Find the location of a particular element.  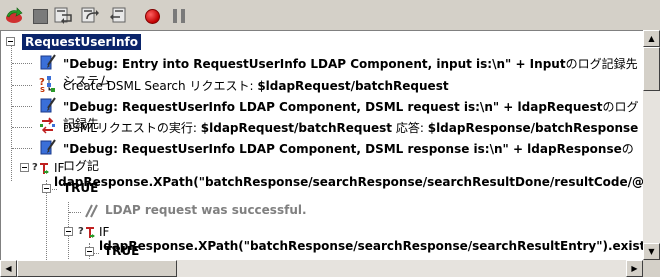

tree-row-9: TRUE is located at coordinates (121, 251).